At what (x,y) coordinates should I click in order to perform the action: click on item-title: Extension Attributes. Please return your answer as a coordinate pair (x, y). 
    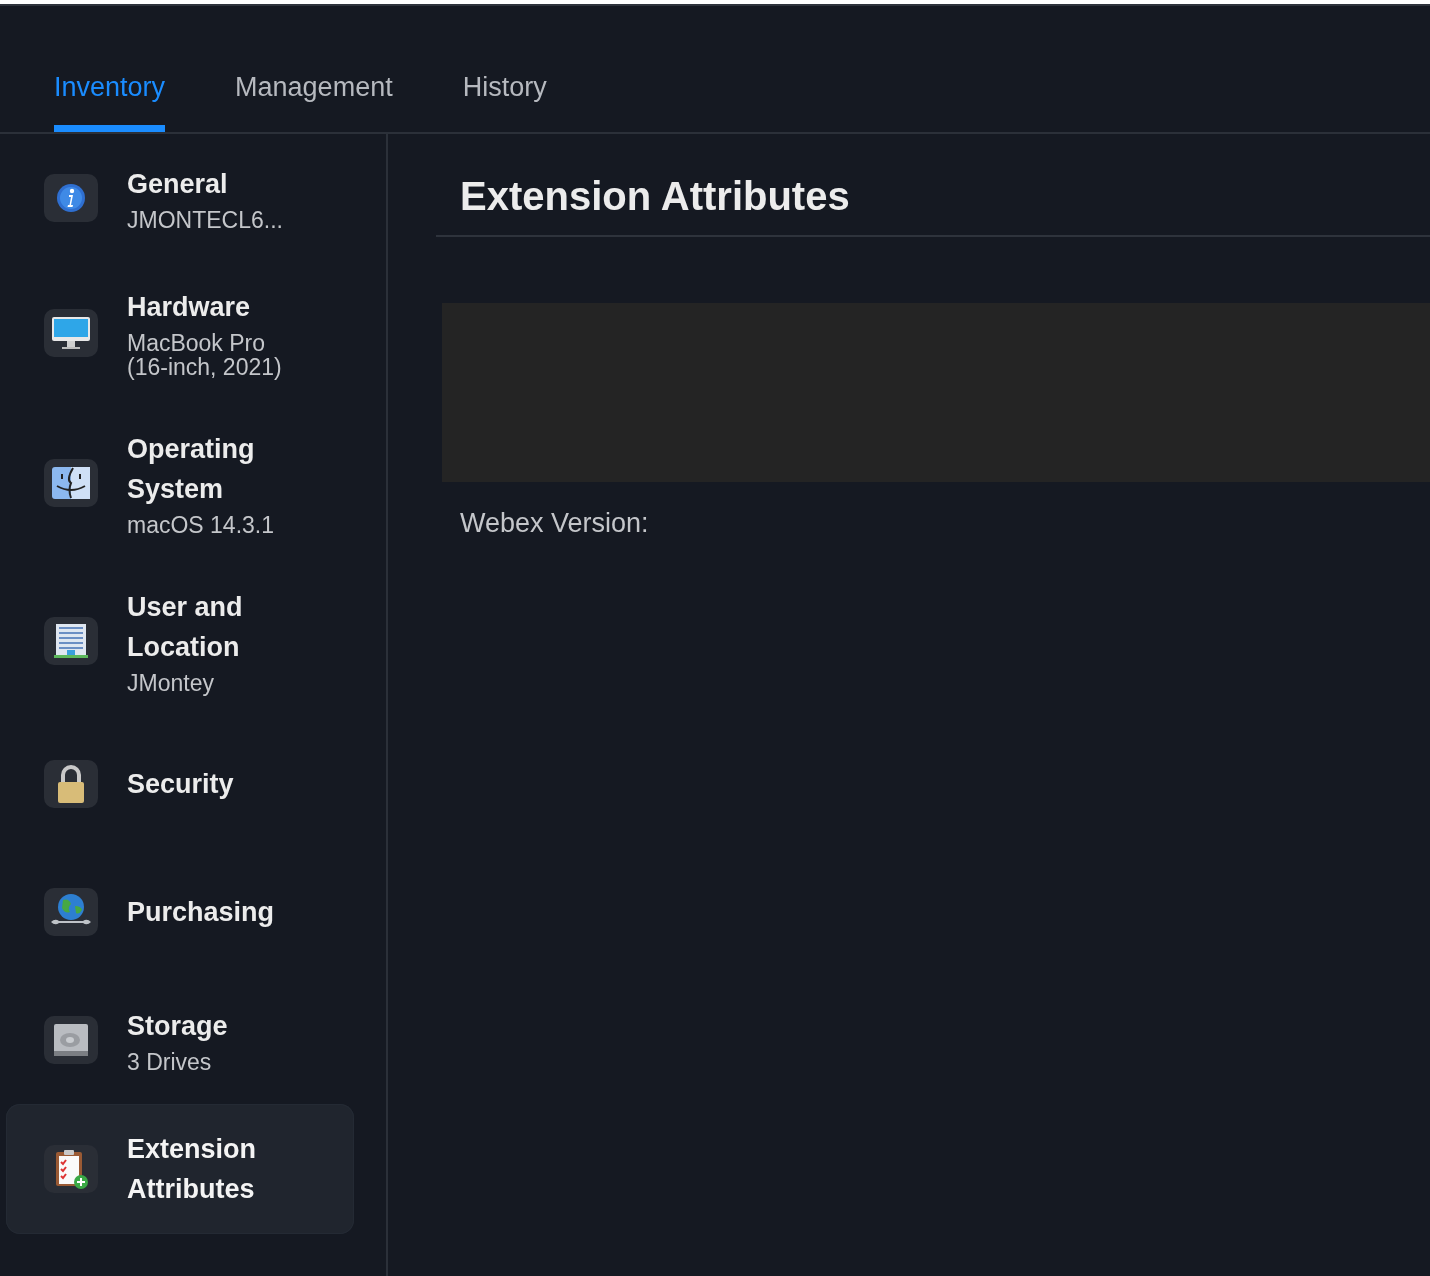
    Looking at the image, I should click on (192, 1169).